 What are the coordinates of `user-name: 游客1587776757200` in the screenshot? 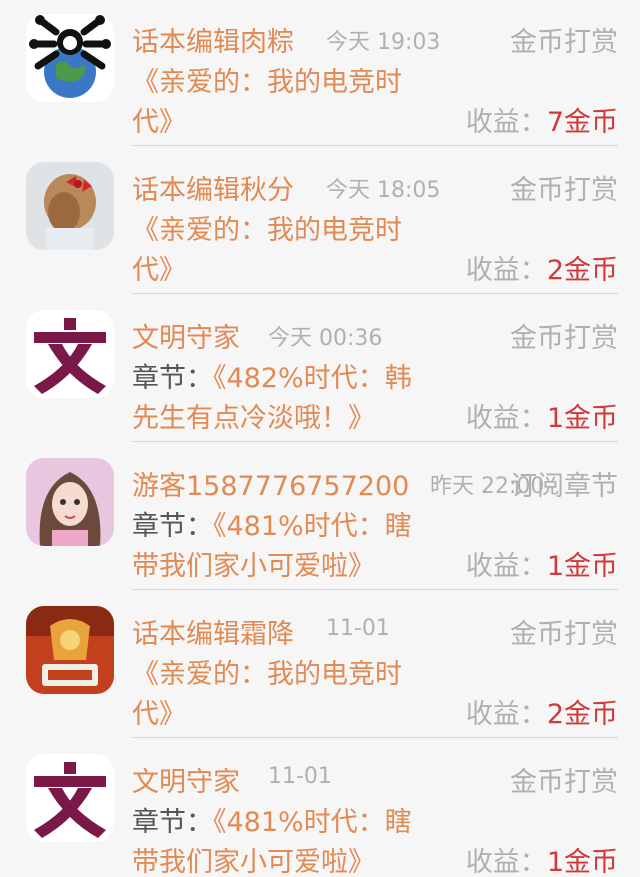 It's located at (270, 483).